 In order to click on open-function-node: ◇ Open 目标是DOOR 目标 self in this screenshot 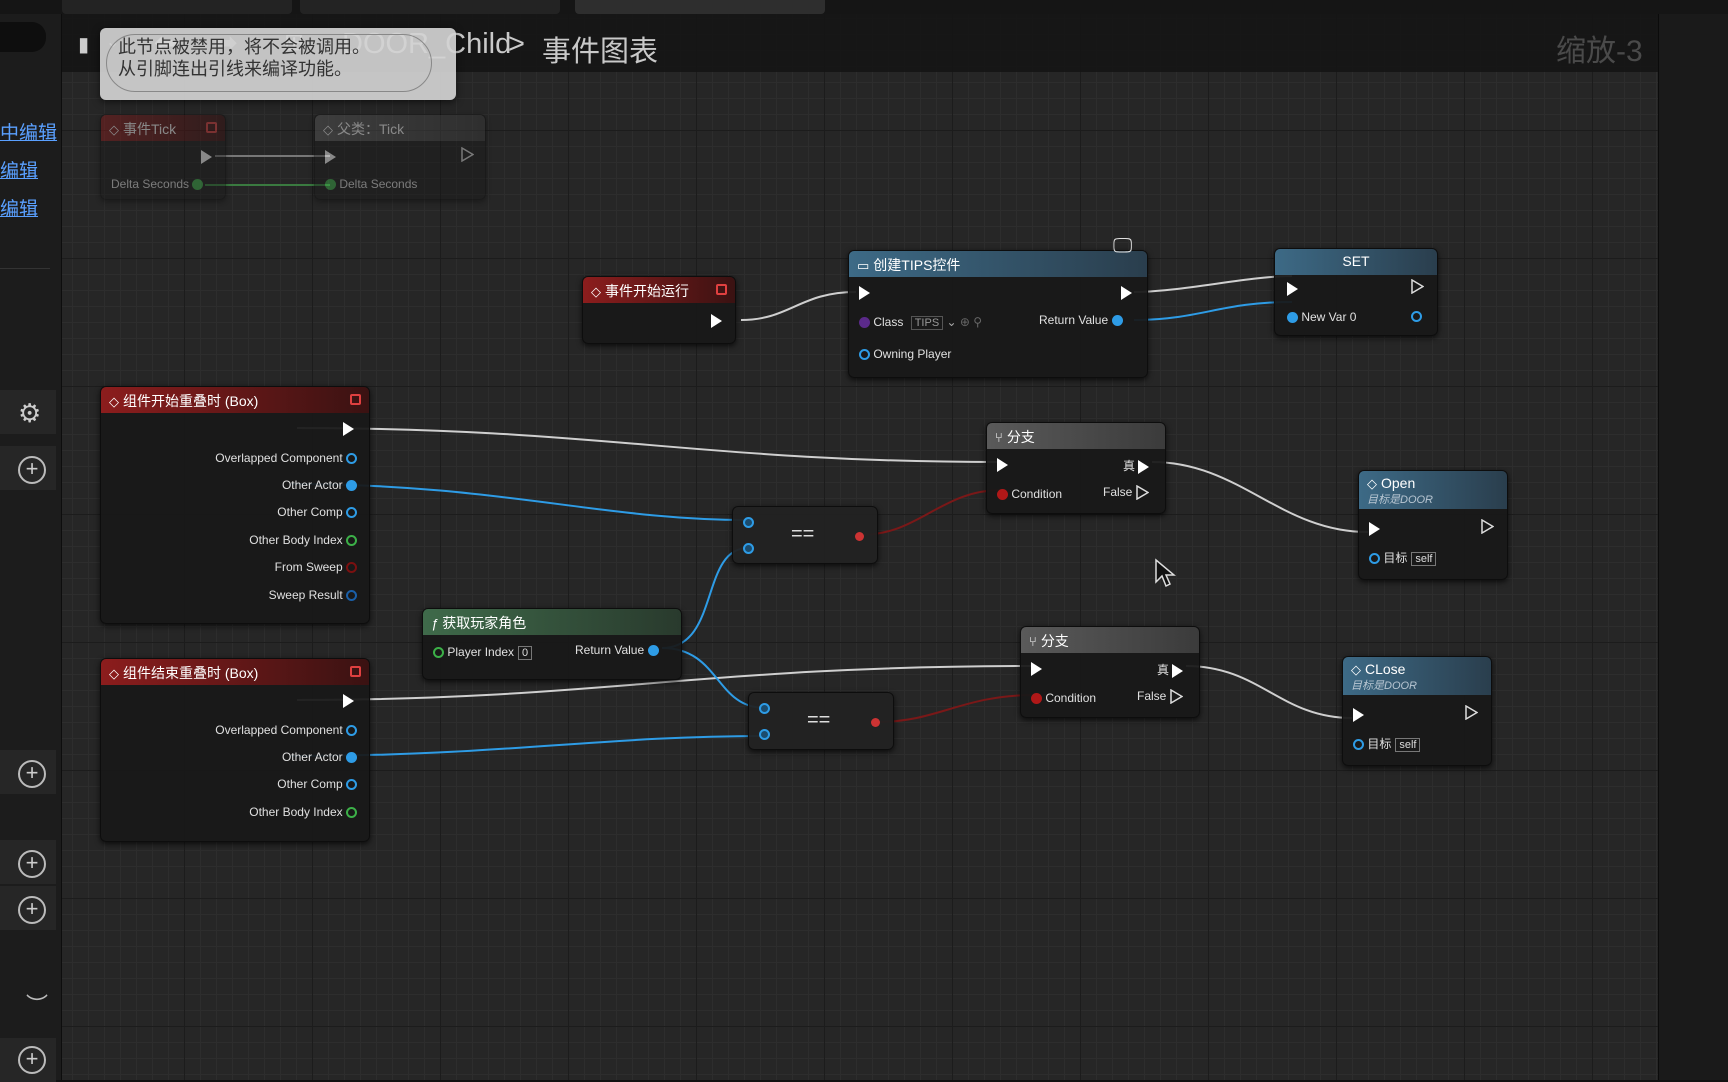, I will do `click(1433, 525)`.